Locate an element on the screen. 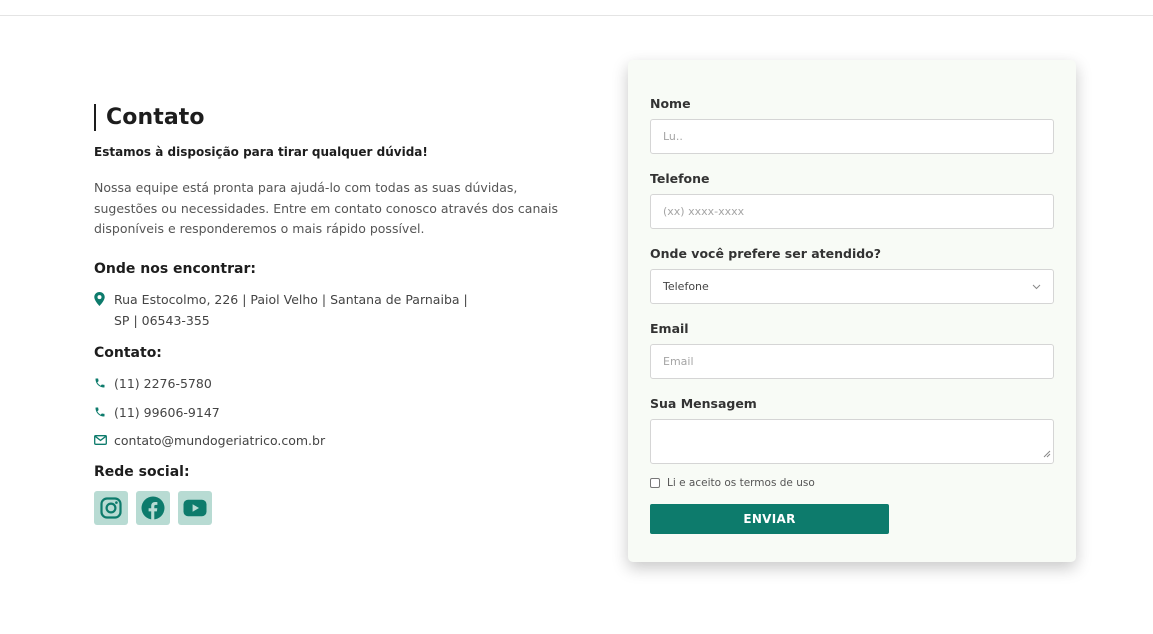  find-us-heading: Onde nos encontrar: is located at coordinates (175, 268).